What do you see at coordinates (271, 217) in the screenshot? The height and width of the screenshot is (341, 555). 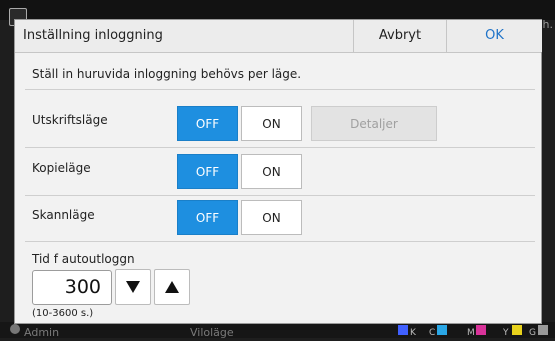 I see `scan-mode-on-toggle: ON` at bounding box center [271, 217].